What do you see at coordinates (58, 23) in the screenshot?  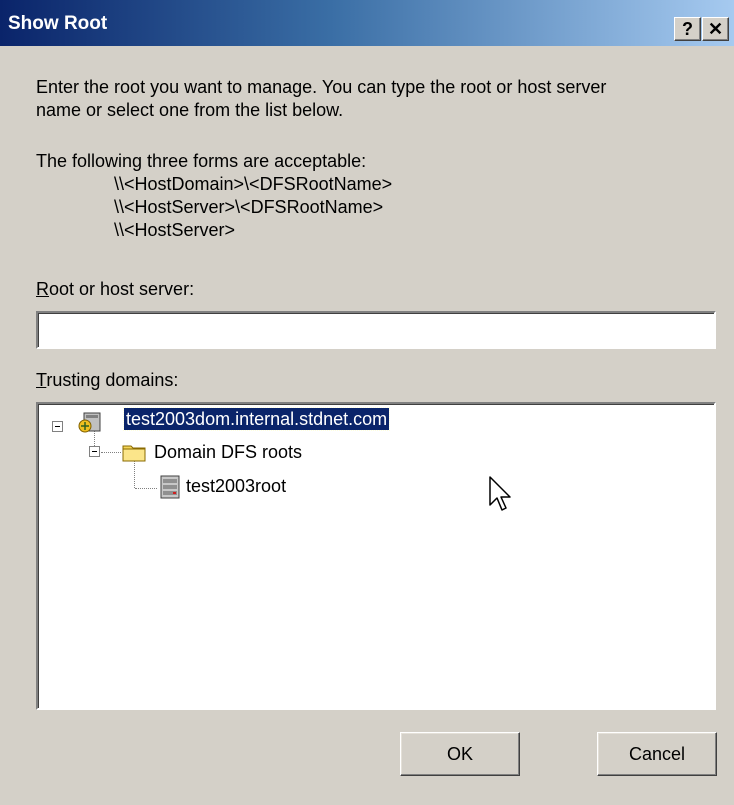 I see `window-title: Show Root` at bounding box center [58, 23].